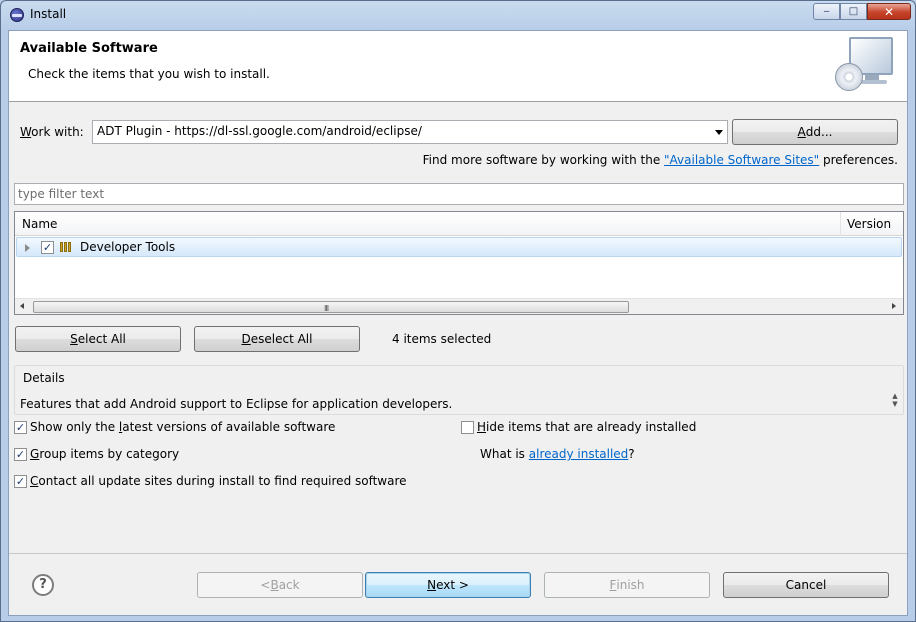  Describe the element at coordinates (89, 48) in the screenshot. I see `page-title: Available Software` at that location.